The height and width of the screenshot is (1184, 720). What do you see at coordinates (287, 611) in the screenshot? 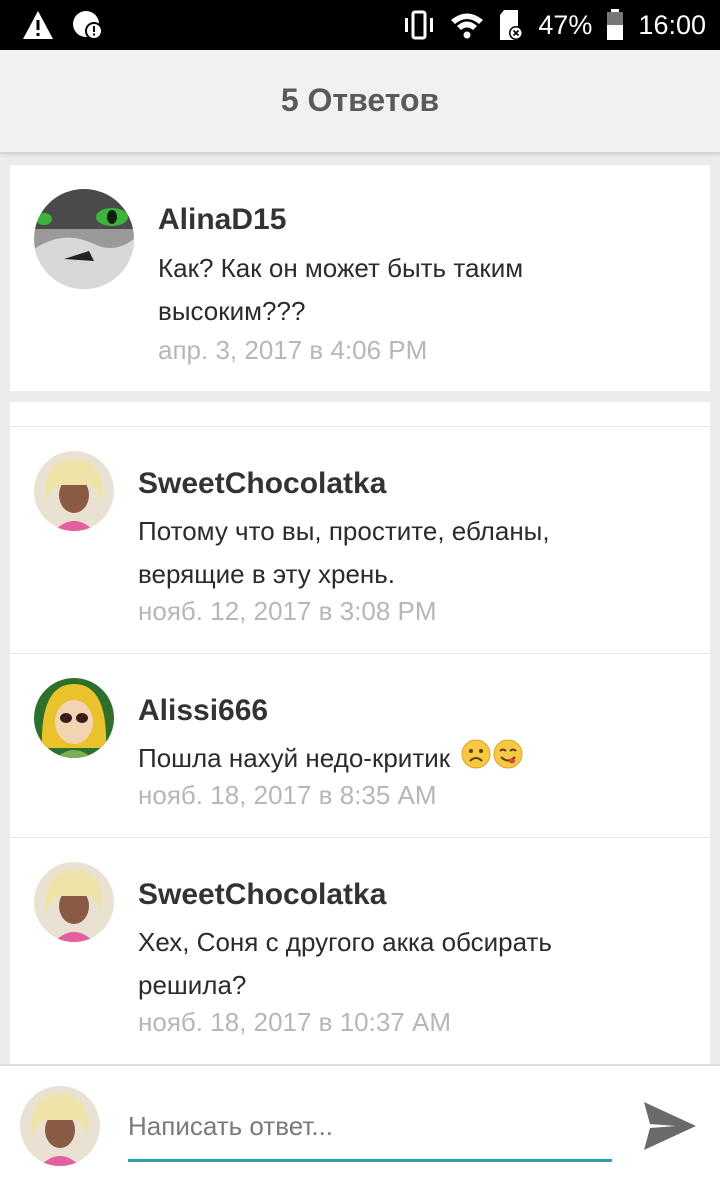
I see `reply-date: нояб. 12, 2017 в 3:08 PM` at bounding box center [287, 611].